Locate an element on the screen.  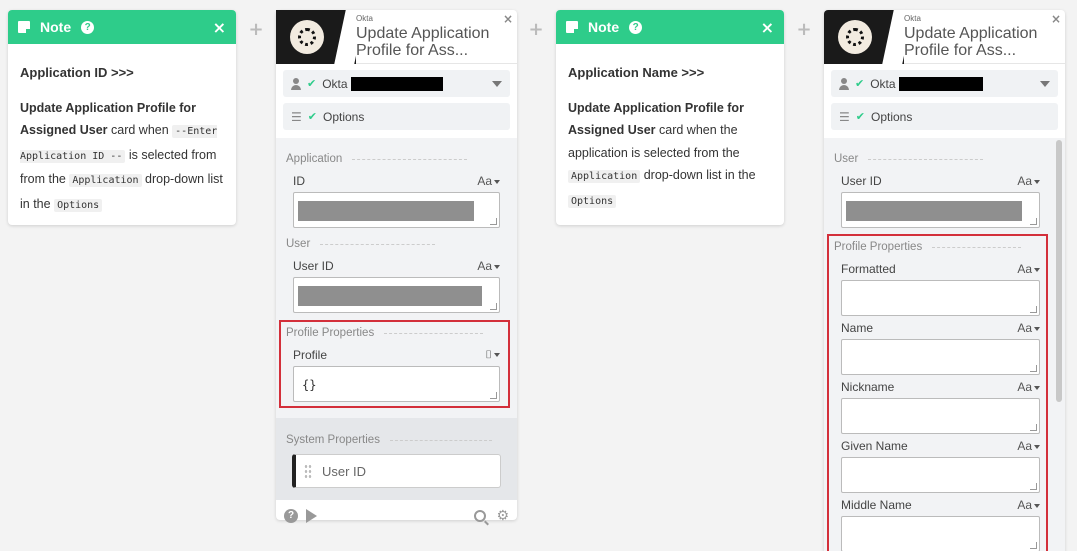
section-profile-properties: Profile Properties is located at coordinates (937, 247).